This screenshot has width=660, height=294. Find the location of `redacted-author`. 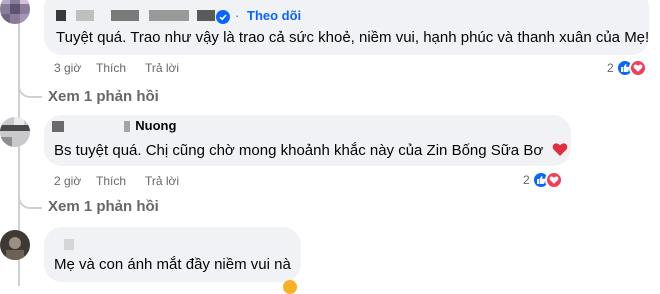

redacted-author is located at coordinates (69, 244).